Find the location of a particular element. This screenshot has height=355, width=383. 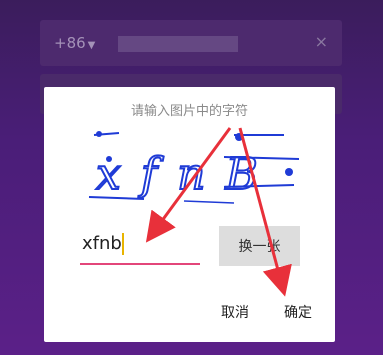

country-code-selector: +86 ▼ is located at coordinates (74, 43).